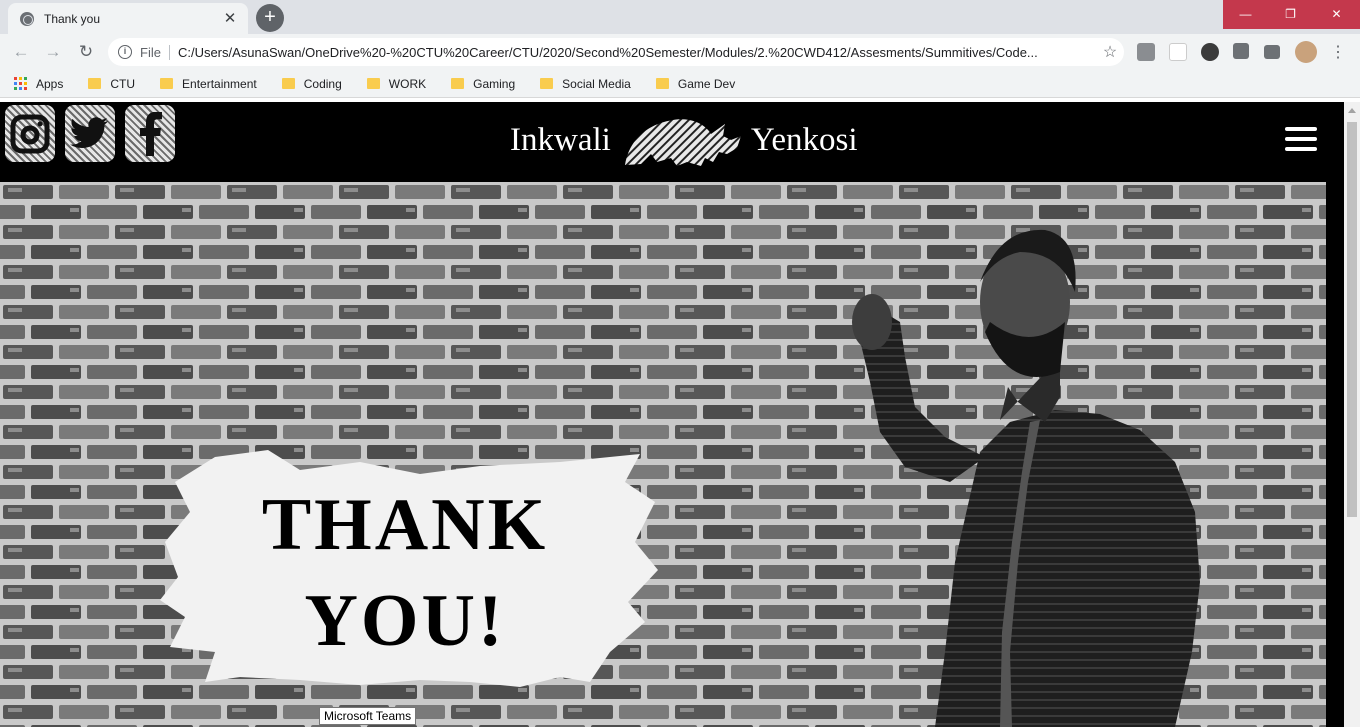  I want to click on bookmark-label: WORK, so click(407, 83).